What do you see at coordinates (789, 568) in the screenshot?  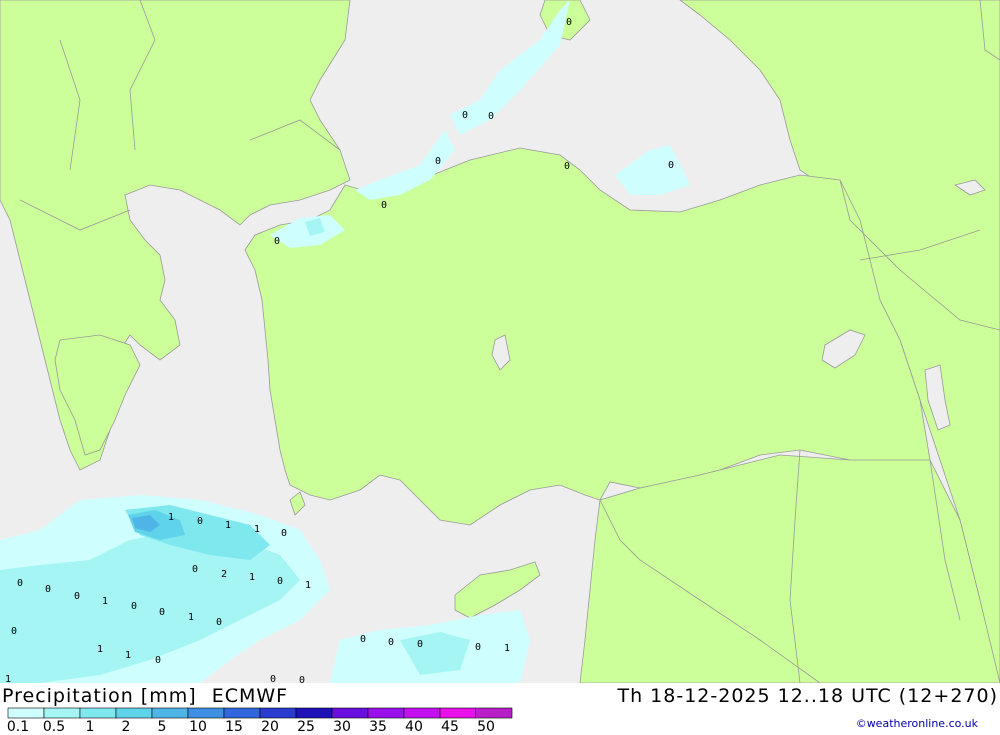 I see `land-levant` at bounding box center [789, 568].